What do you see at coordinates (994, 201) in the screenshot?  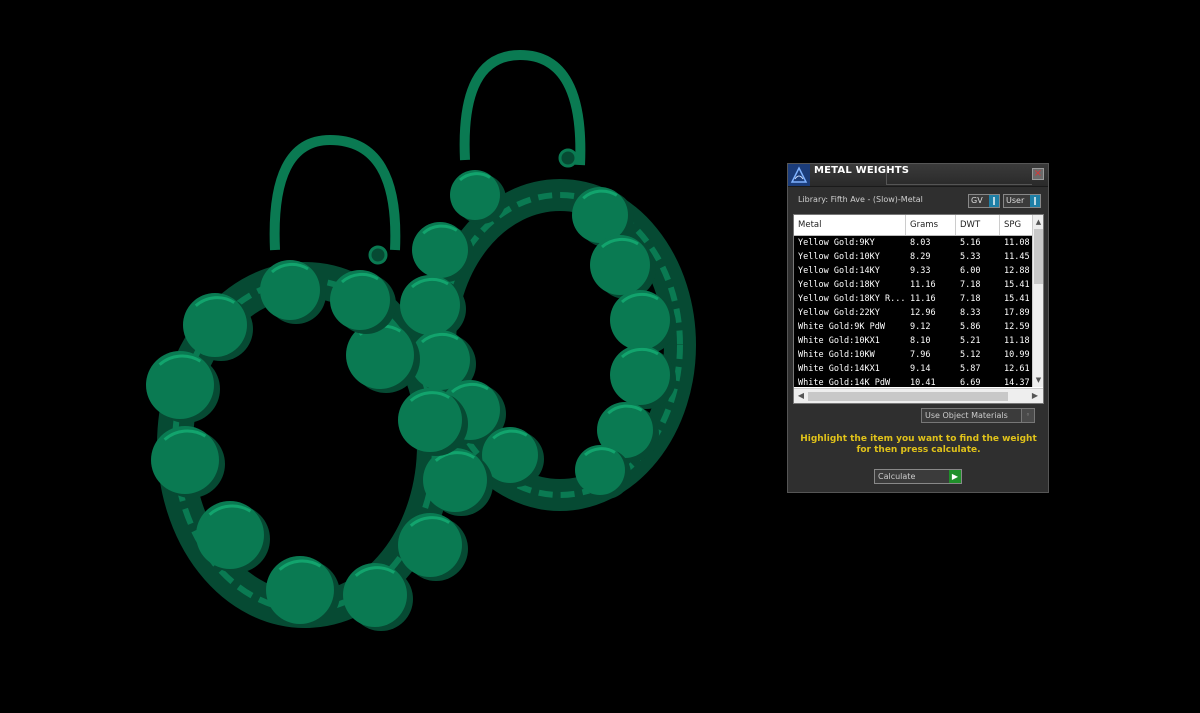 I see `unit-select-button: ‖` at bounding box center [994, 201].